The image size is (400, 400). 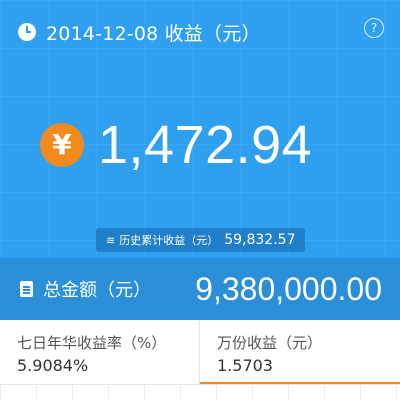 I want to click on date-header: 2014-12-08 收益（元）, so click(x=139, y=32).